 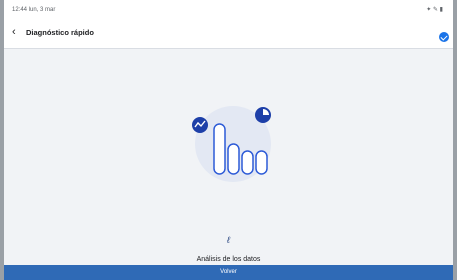 I want to click on status-time-date: 12:44 lun, 3 mar, so click(x=34, y=10).